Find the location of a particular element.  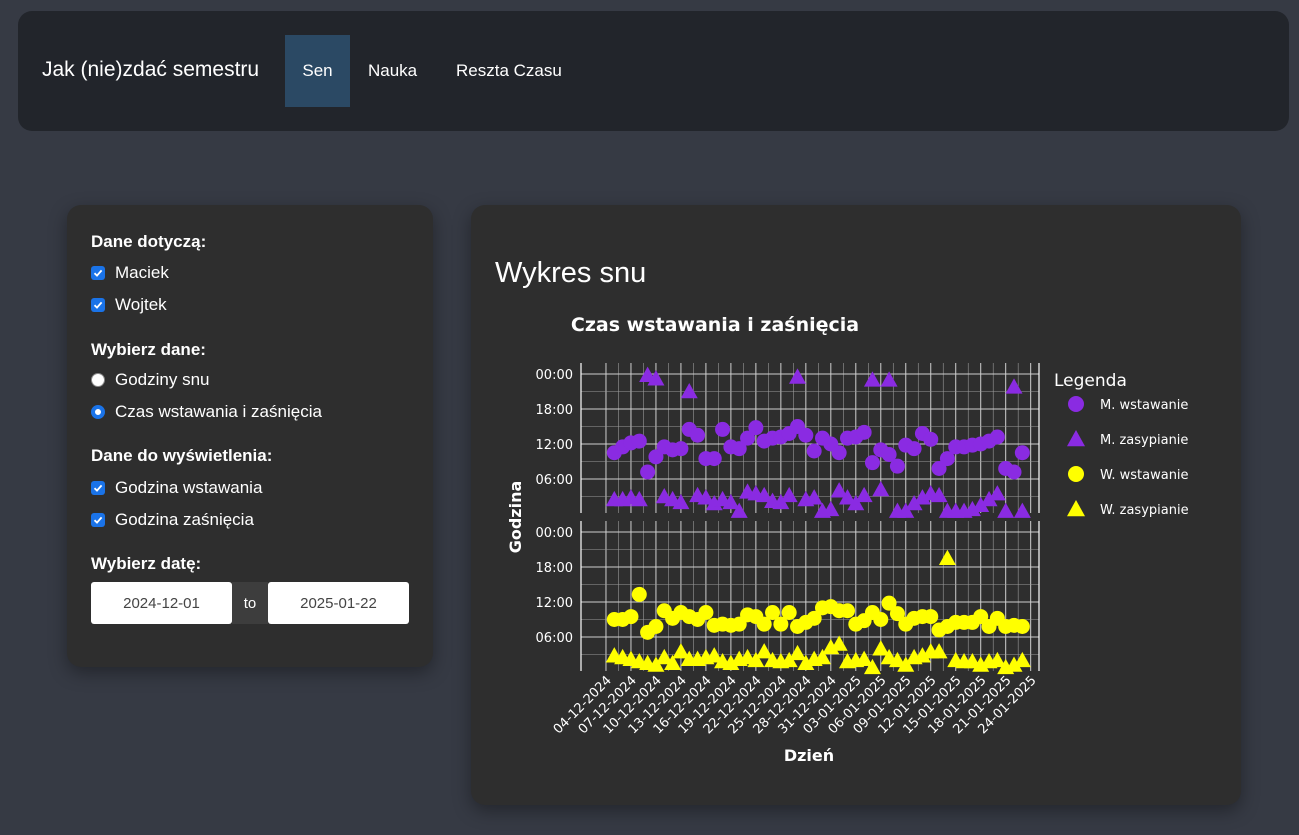

x-axis-label: Dzień is located at coordinates (809, 755).